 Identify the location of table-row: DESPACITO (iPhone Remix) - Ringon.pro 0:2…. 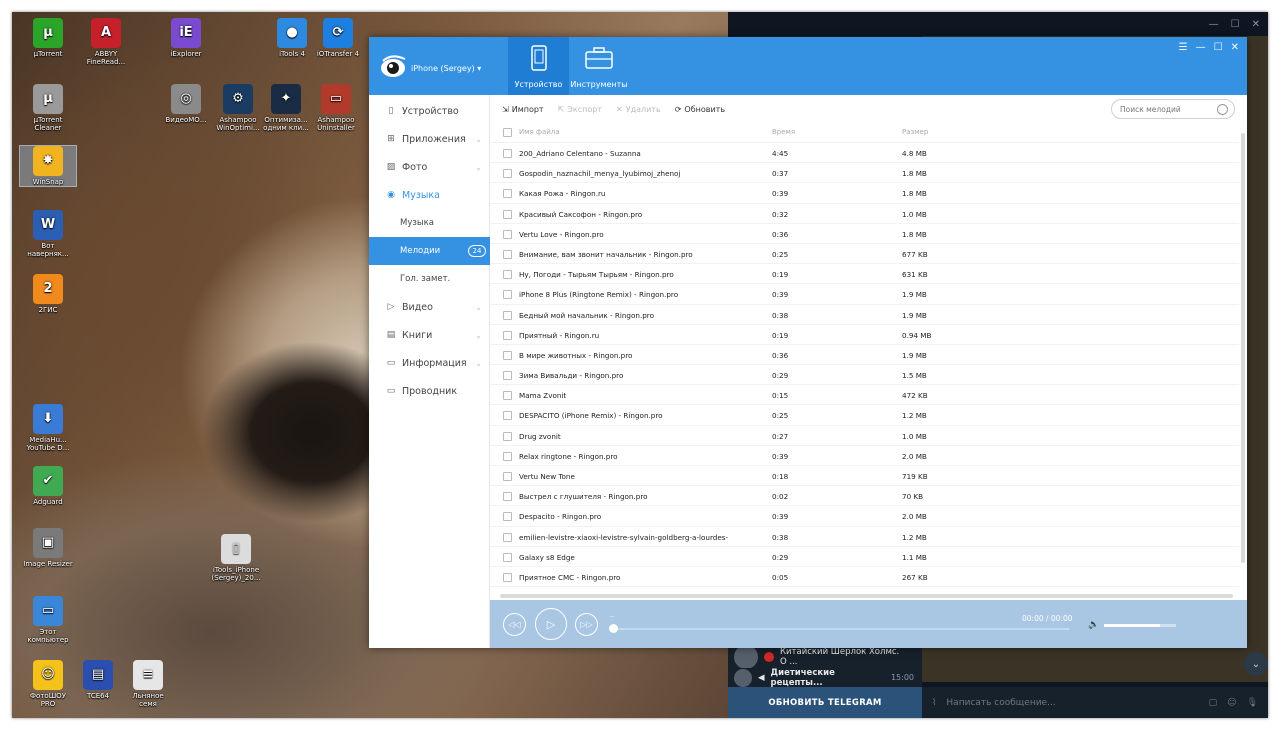
(864, 415).